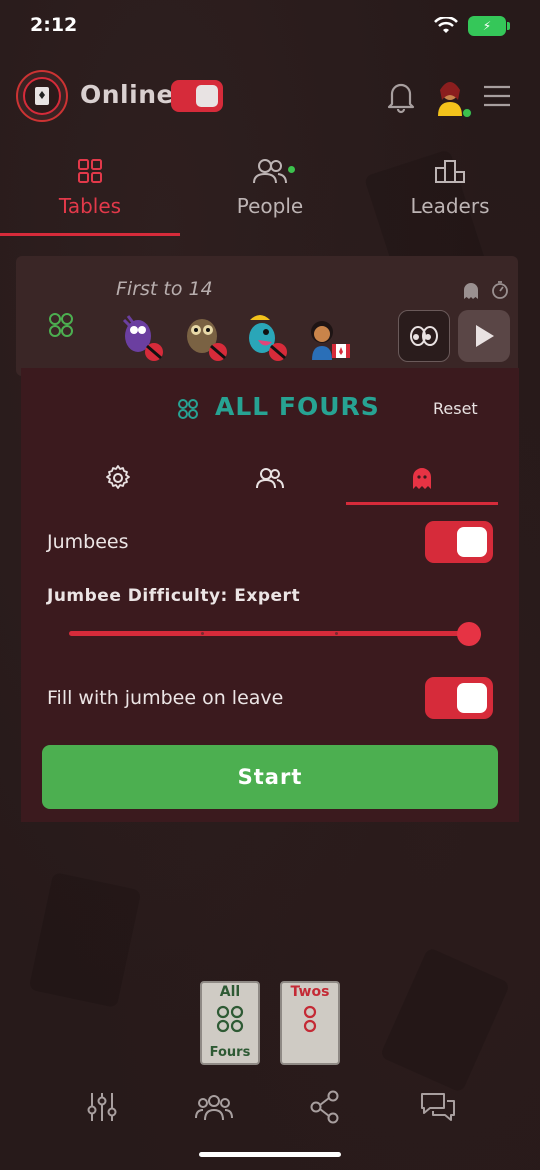  I want to click on grid-icon, so click(90, 171).